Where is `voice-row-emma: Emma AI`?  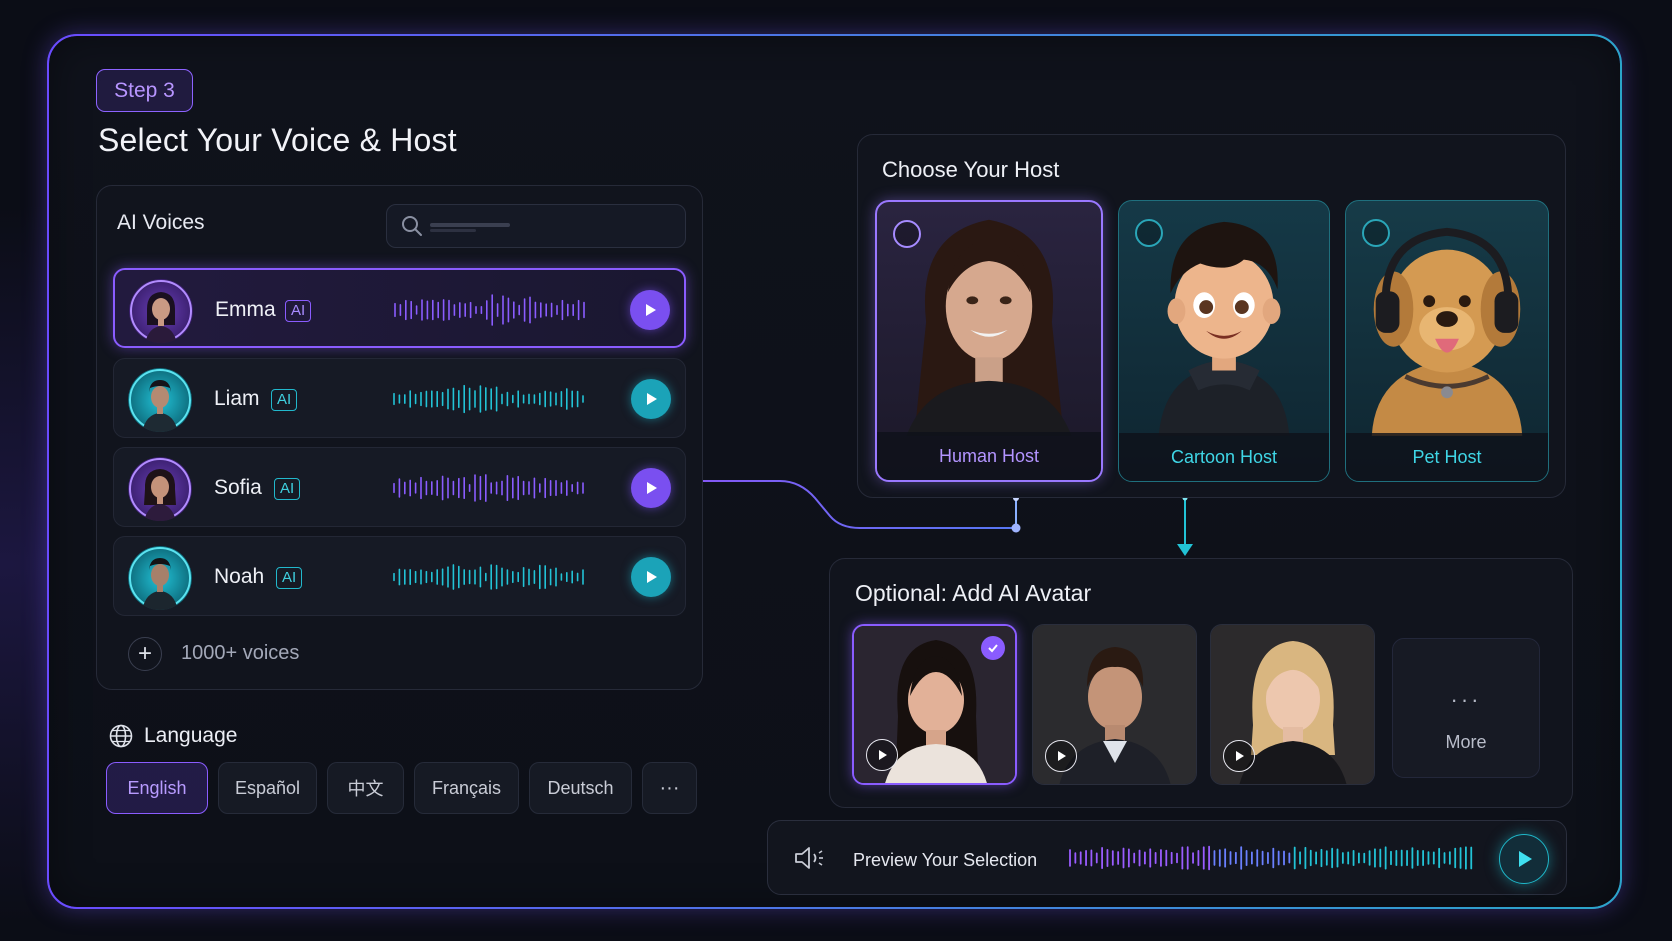
voice-row-emma: Emma AI is located at coordinates (399, 308).